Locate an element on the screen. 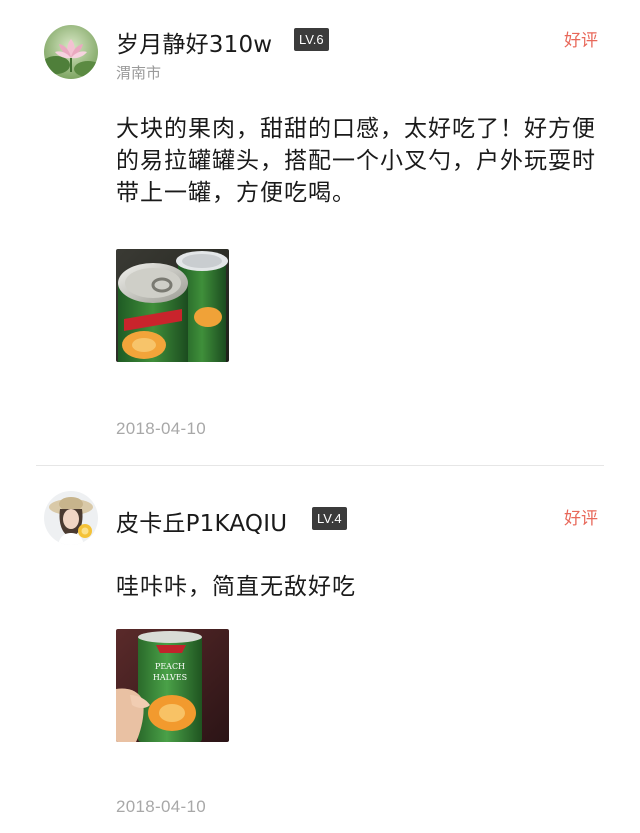  review-photo: PEACH HALVES is located at coordinates (172, 685).